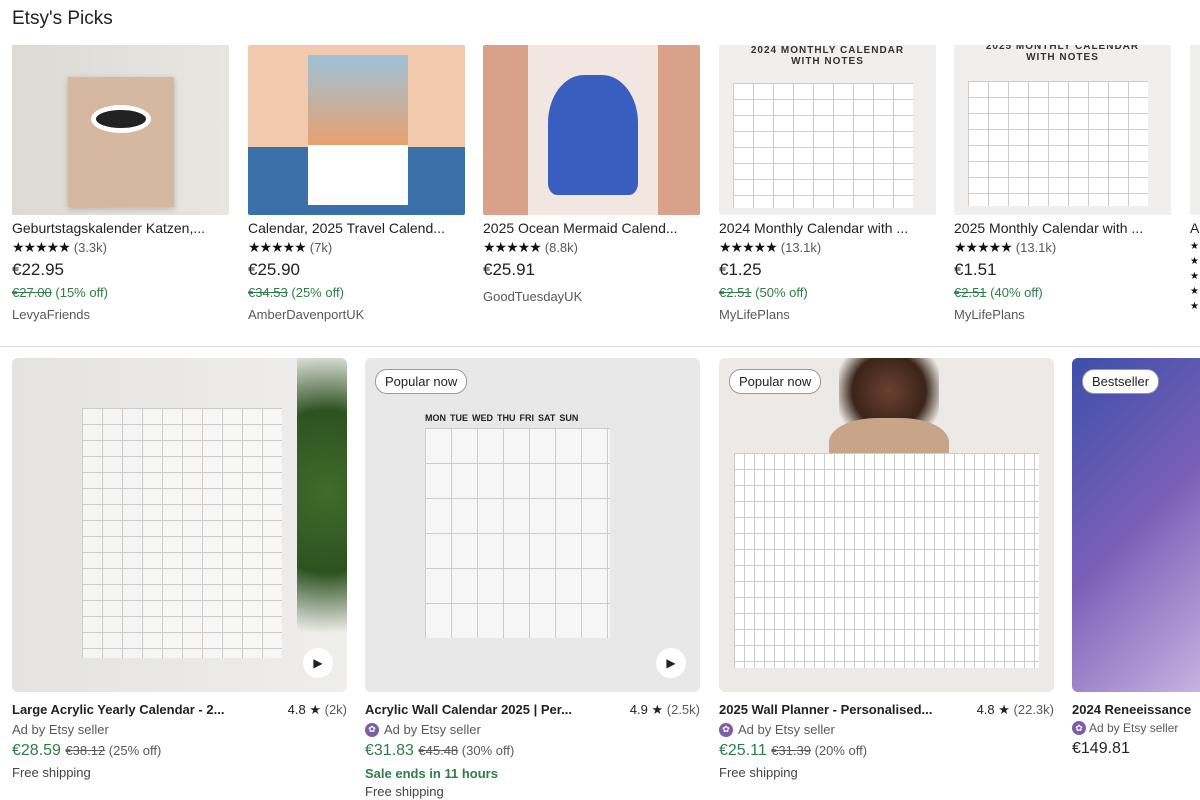 The height and width of the screenshot is (800, 1200). Describe the element at coordinates (841, 750) in the screenshot. I see `discount-percent: (20% off)` at that location.